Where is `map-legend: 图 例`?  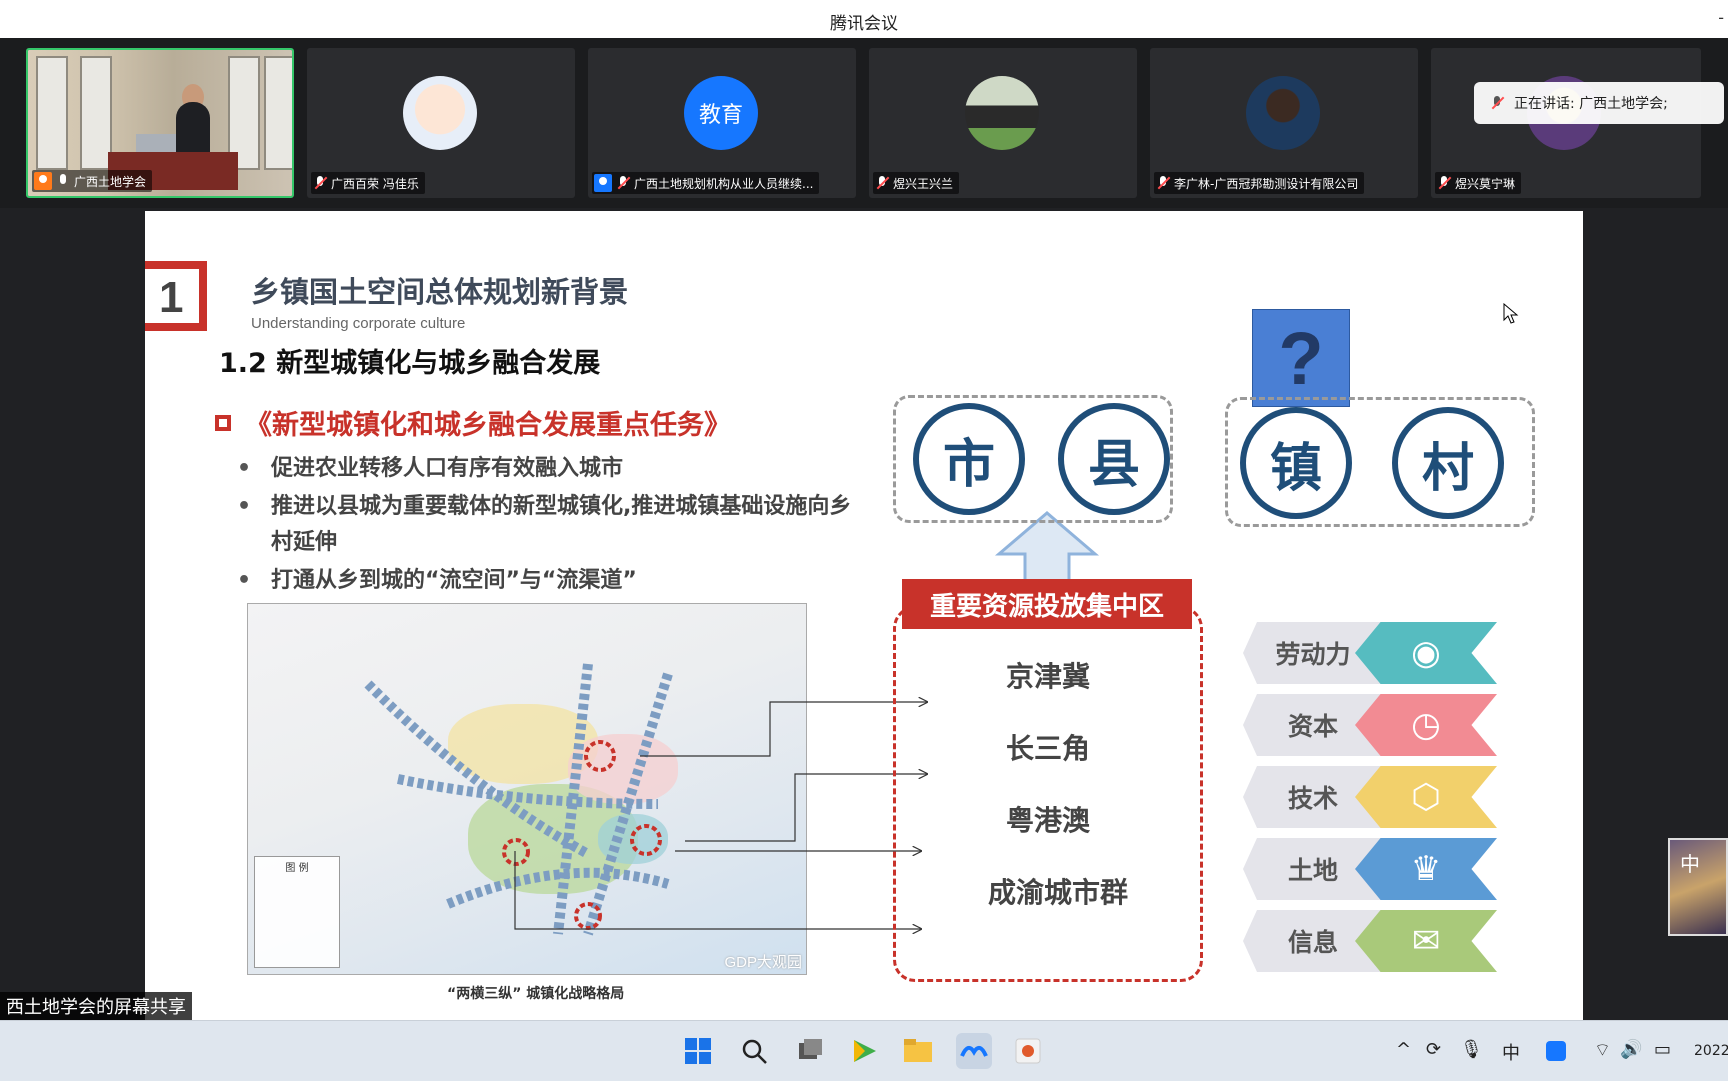
map-legend: 图 例 is located at coordinates (297, 912).